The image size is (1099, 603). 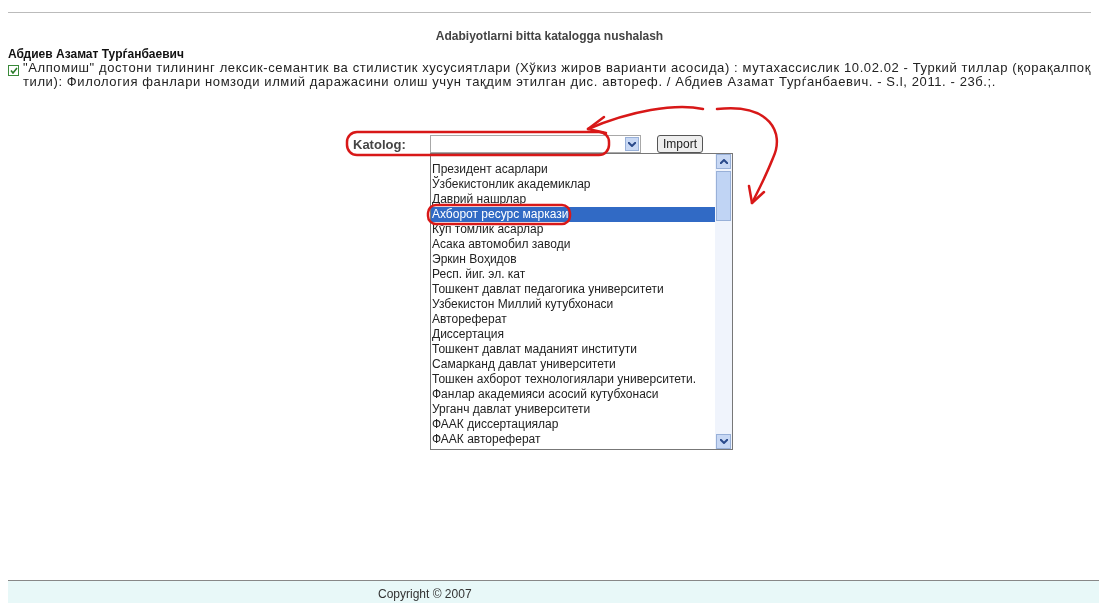 I want to click on catalog-option: Урганч давлат университети, so click(x=573, y=409).